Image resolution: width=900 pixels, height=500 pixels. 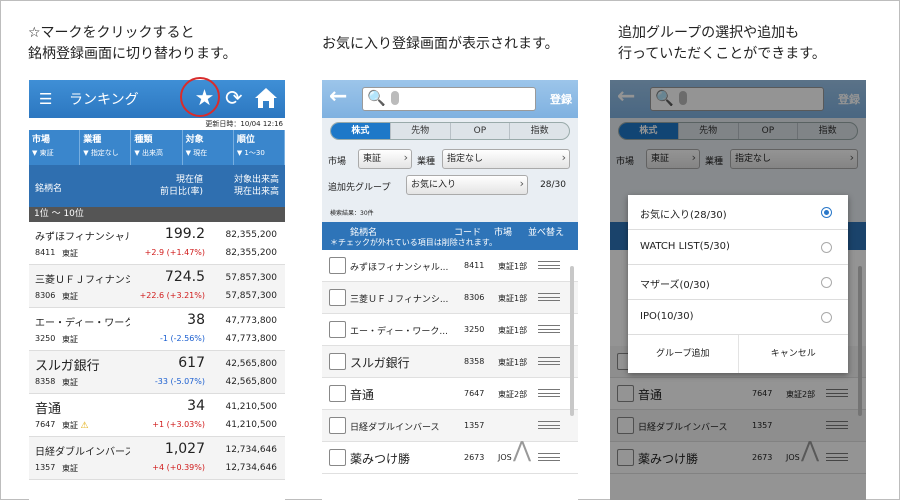 I want to click on filter-target: 対象現在, so click(x=208, y=147).